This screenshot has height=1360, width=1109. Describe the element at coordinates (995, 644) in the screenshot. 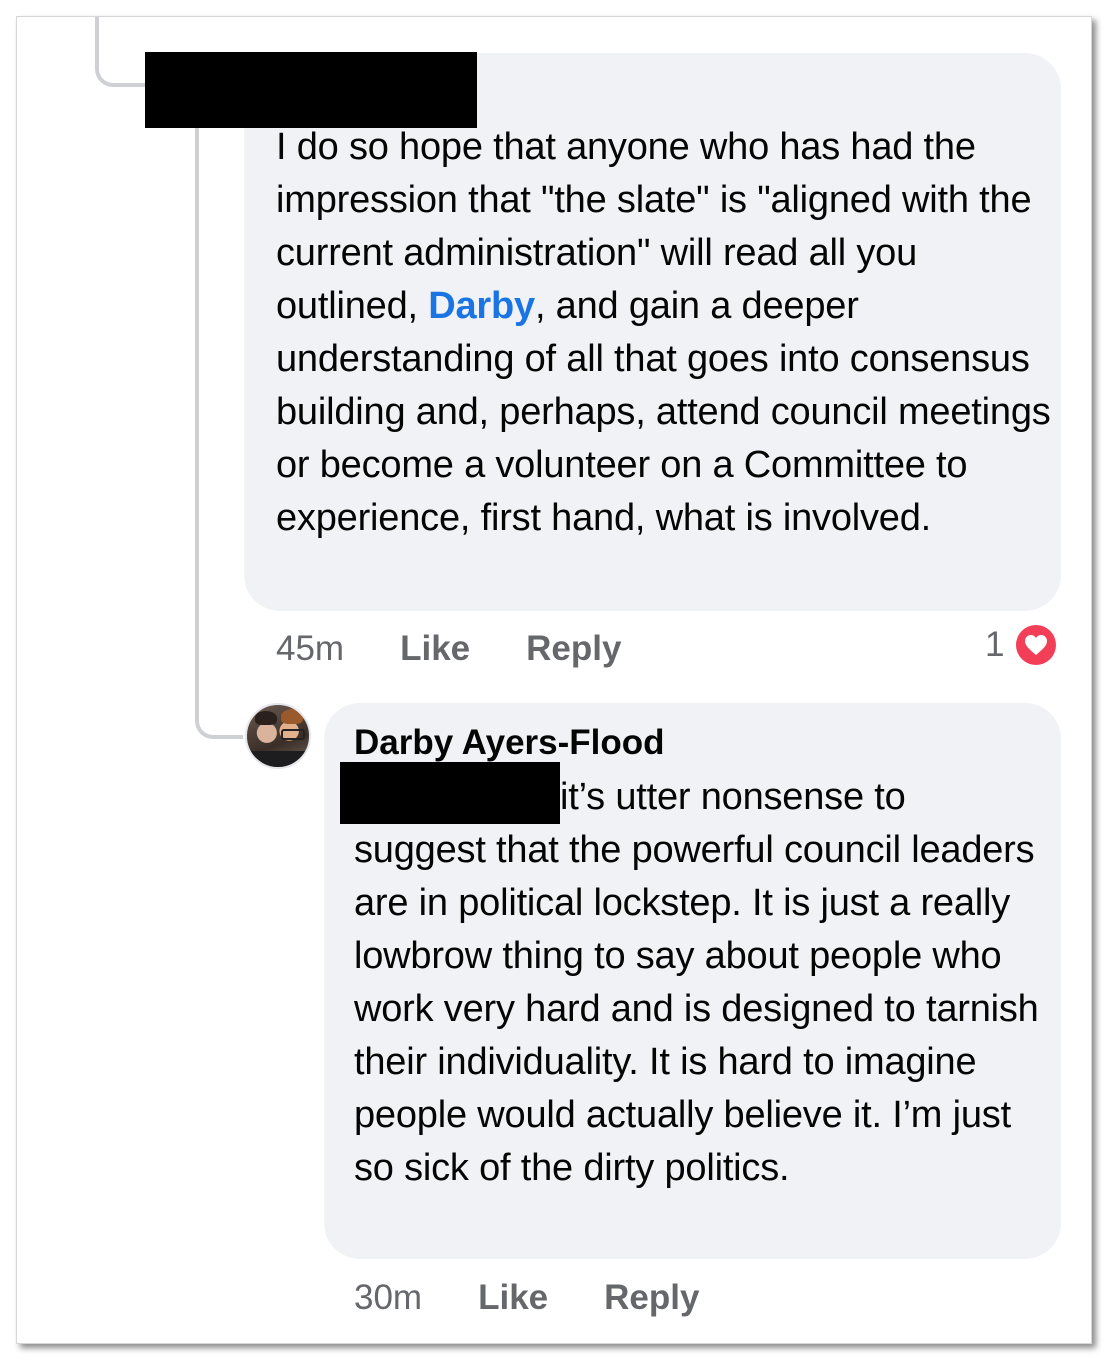

I see `reaction-count: 1` at that location.